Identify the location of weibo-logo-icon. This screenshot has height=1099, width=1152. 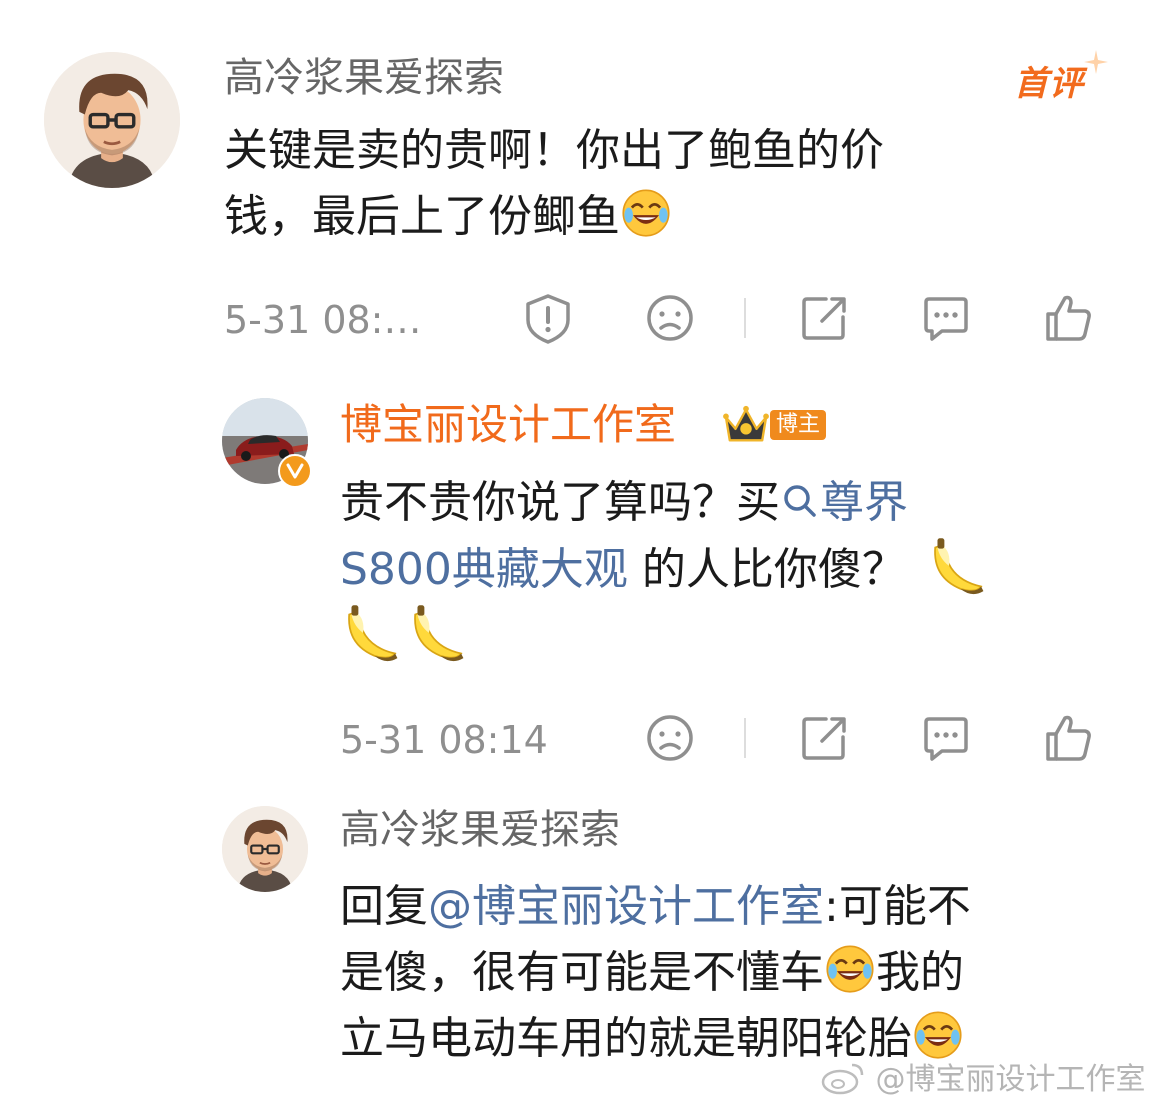
(842, 1079).